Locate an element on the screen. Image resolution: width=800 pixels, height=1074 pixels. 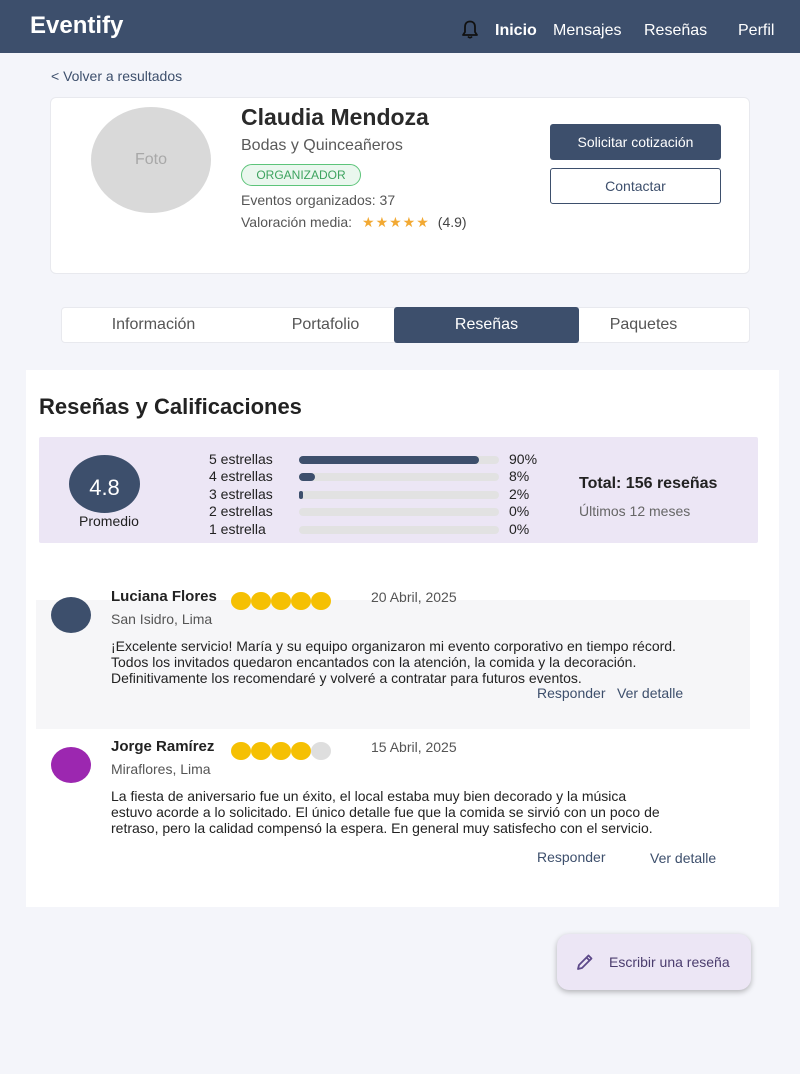
distribution-percent: 90% is located at coordinates (523, 459).